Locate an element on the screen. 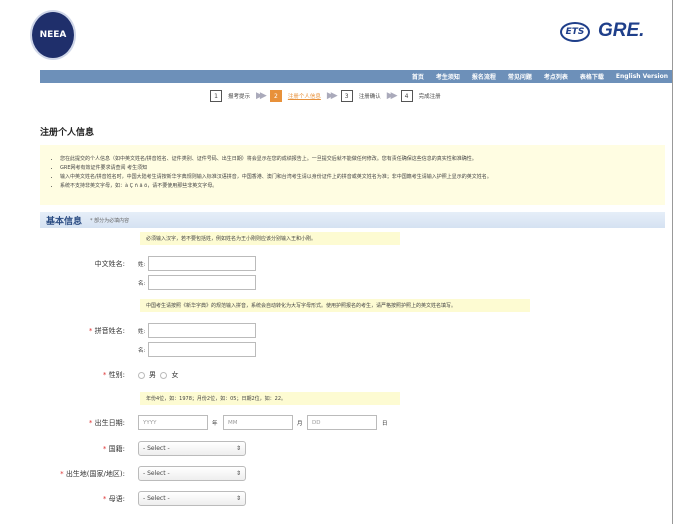  neea-logo: NEEA is located at coordinates (53, 35).